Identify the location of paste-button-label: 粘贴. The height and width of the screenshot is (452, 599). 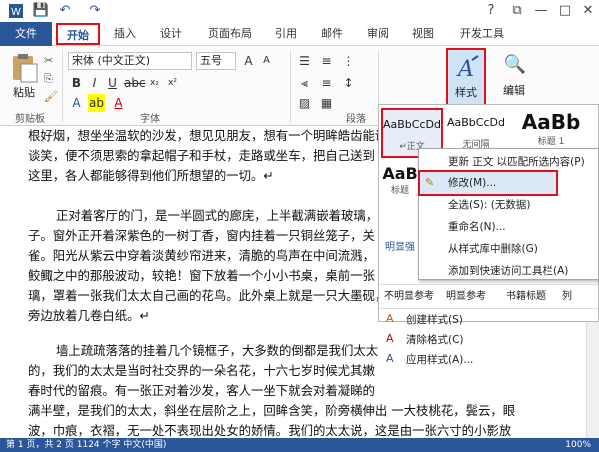
(24, 91).